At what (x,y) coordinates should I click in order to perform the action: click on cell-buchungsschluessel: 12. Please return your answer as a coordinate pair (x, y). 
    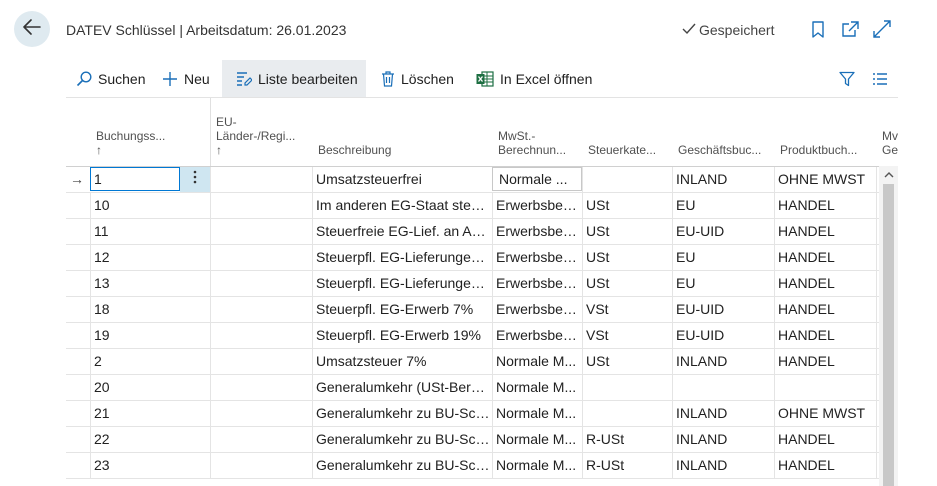
    Looking at the image, I should click on (135, 257).